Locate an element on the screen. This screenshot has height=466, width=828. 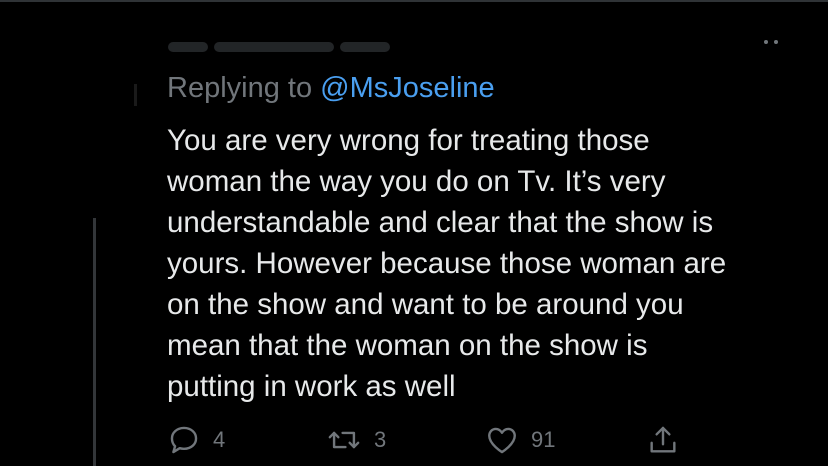
tweet-text-line: yours. However because those woman are is located at coordinates (447, 263).